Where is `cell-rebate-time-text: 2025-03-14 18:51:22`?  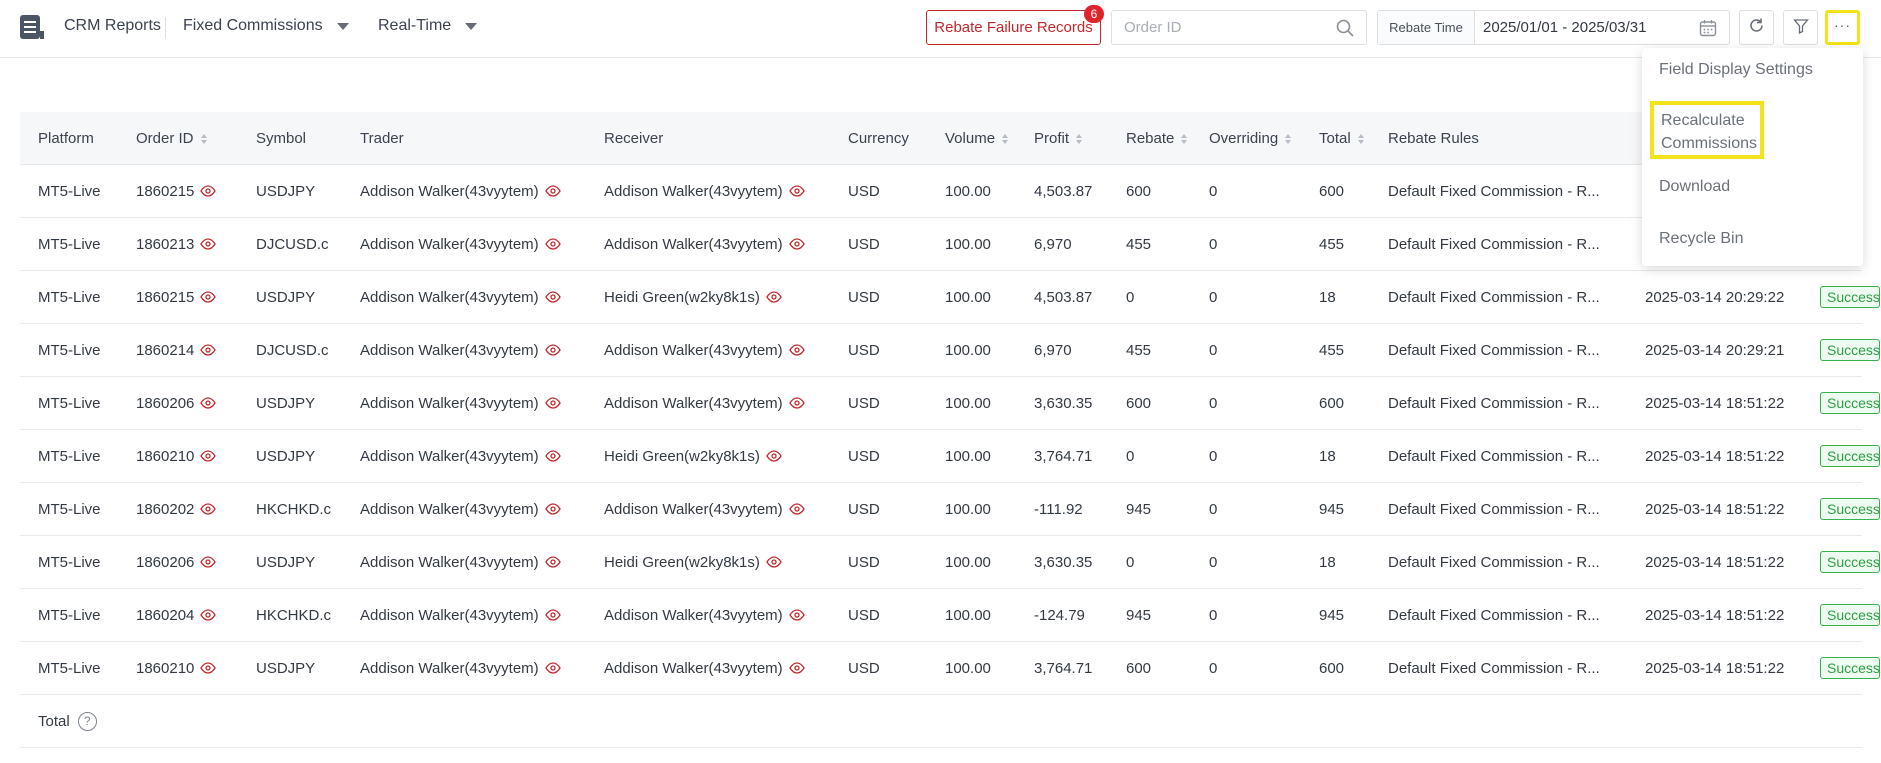 cell-rebate-time-text: 2025-03-14 18:51:22 is located at coordinates (1715, 456).